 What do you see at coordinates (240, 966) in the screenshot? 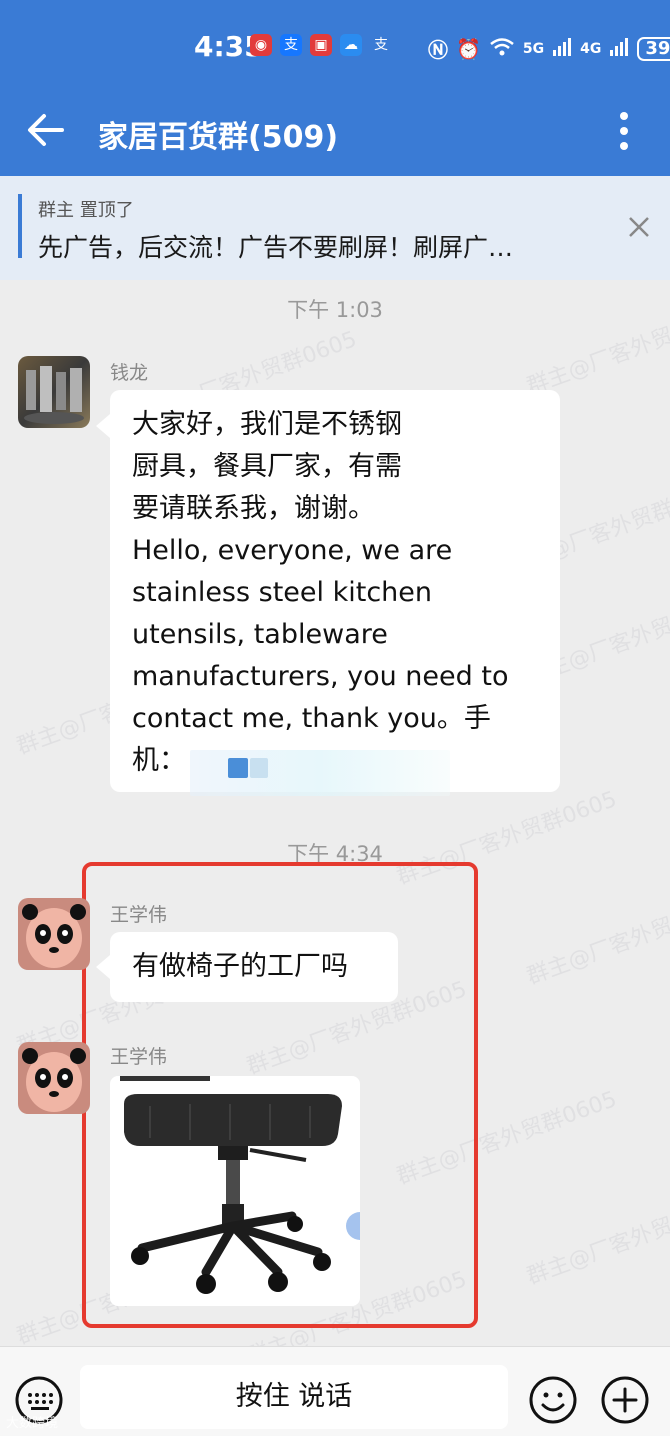
I see `message-text: 有做椅子的工厂吗` at bounding box center [240, 966].